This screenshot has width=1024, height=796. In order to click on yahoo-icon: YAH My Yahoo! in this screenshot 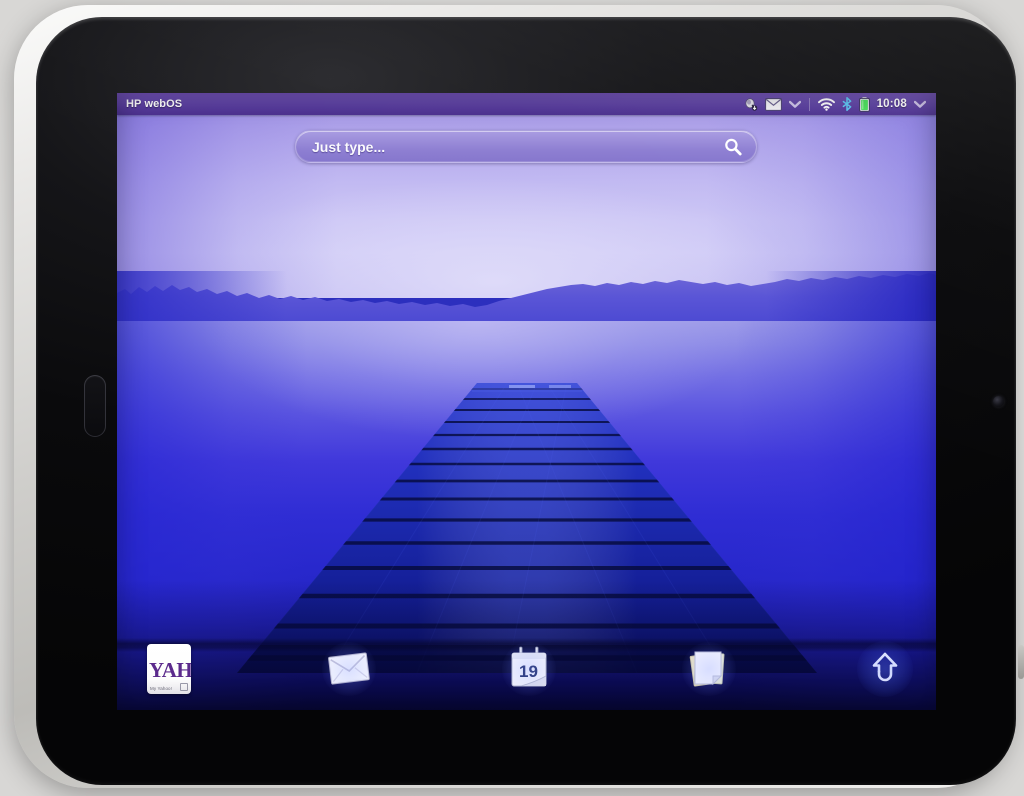, I will do `click(169, 669)`.